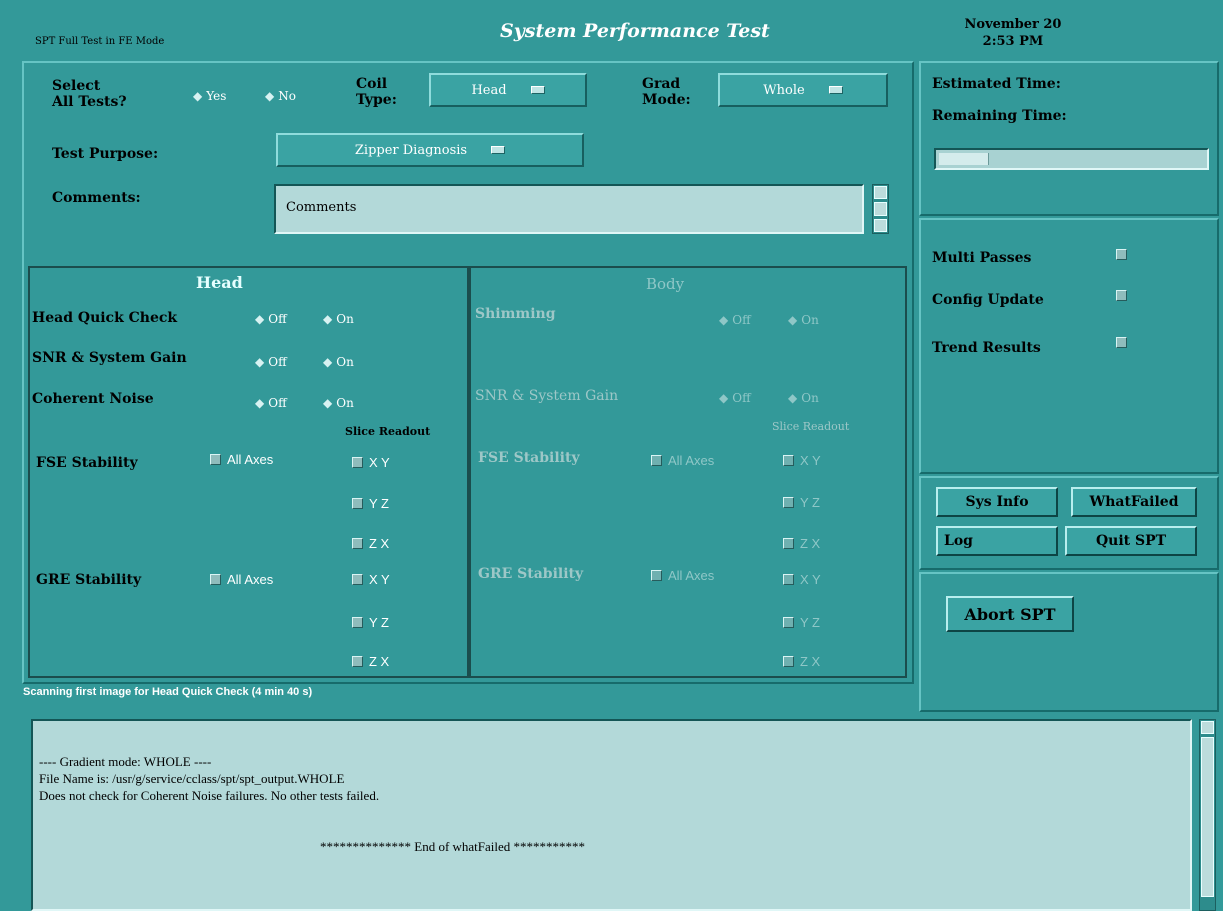  Describe the element at coordinates (515, 314) in the screenshot. I see `body-shimming-label: Shimming` at that location.